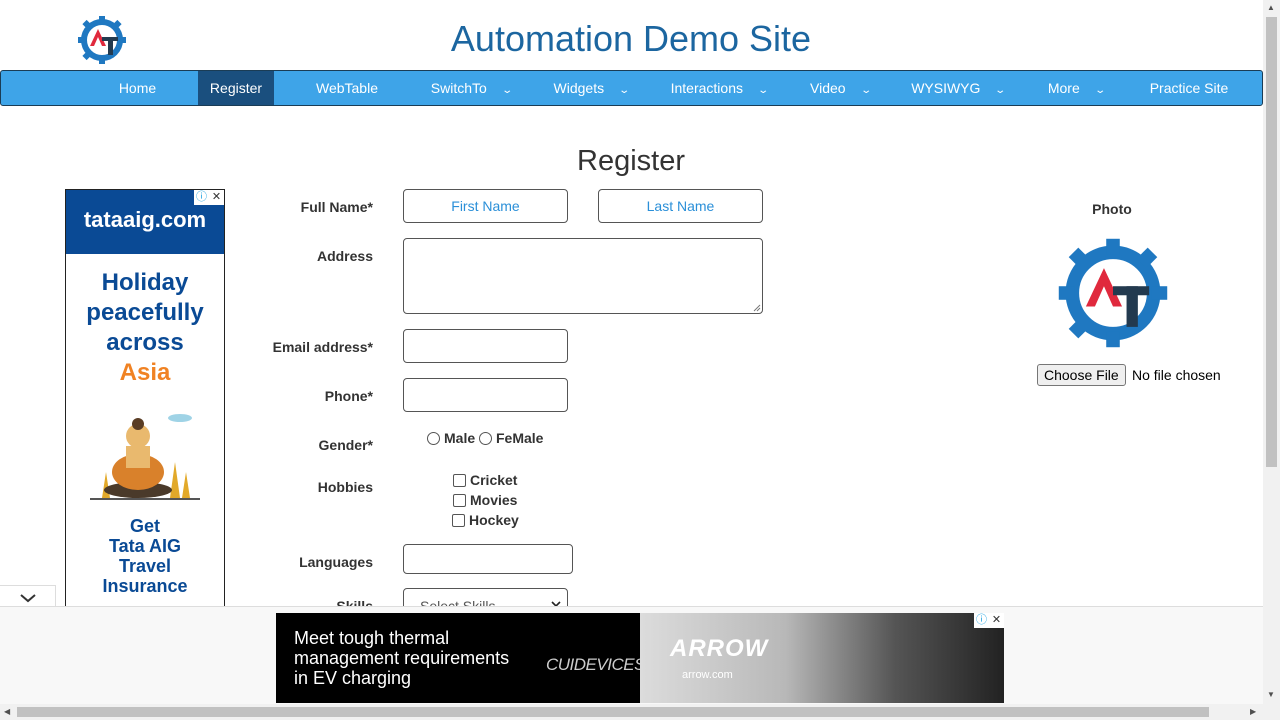 The height and width of the screenshot is (720, 1280). What do you see at coordinates (488, 559) in the screenshot?
I see `languages-input` at bounding box center [488, 559].